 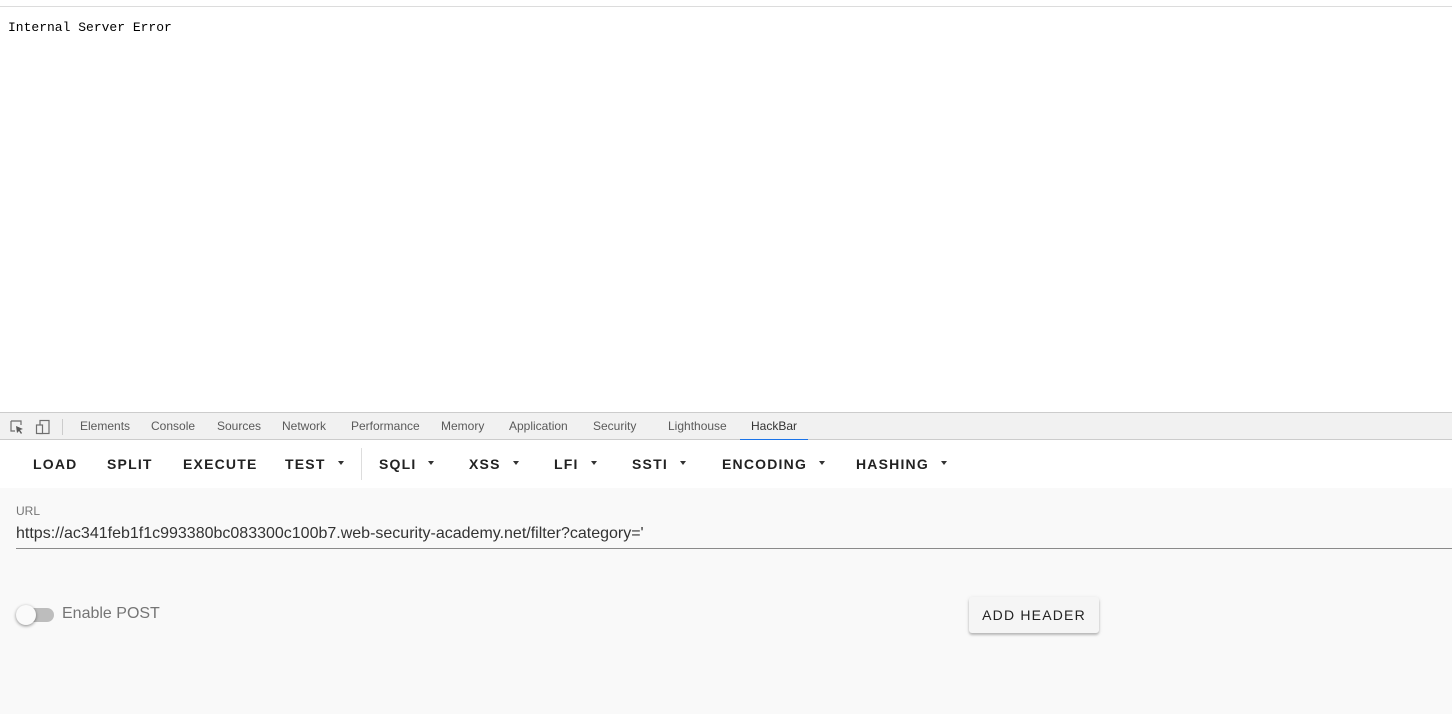 I want to click on hashing-menu-button: HASHING, so click(x=901, y=464).